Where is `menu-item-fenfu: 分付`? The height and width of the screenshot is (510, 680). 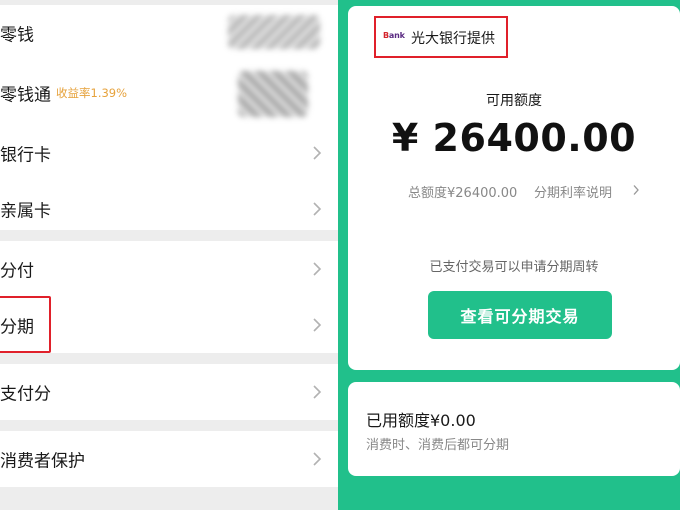 menu-item-fenfu: 分付 is located at coordinates (169, 269).